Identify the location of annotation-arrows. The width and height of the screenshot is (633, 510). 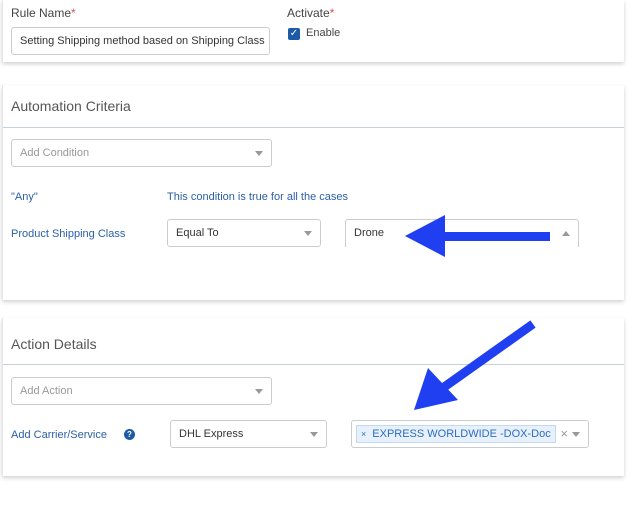
(477, 312).